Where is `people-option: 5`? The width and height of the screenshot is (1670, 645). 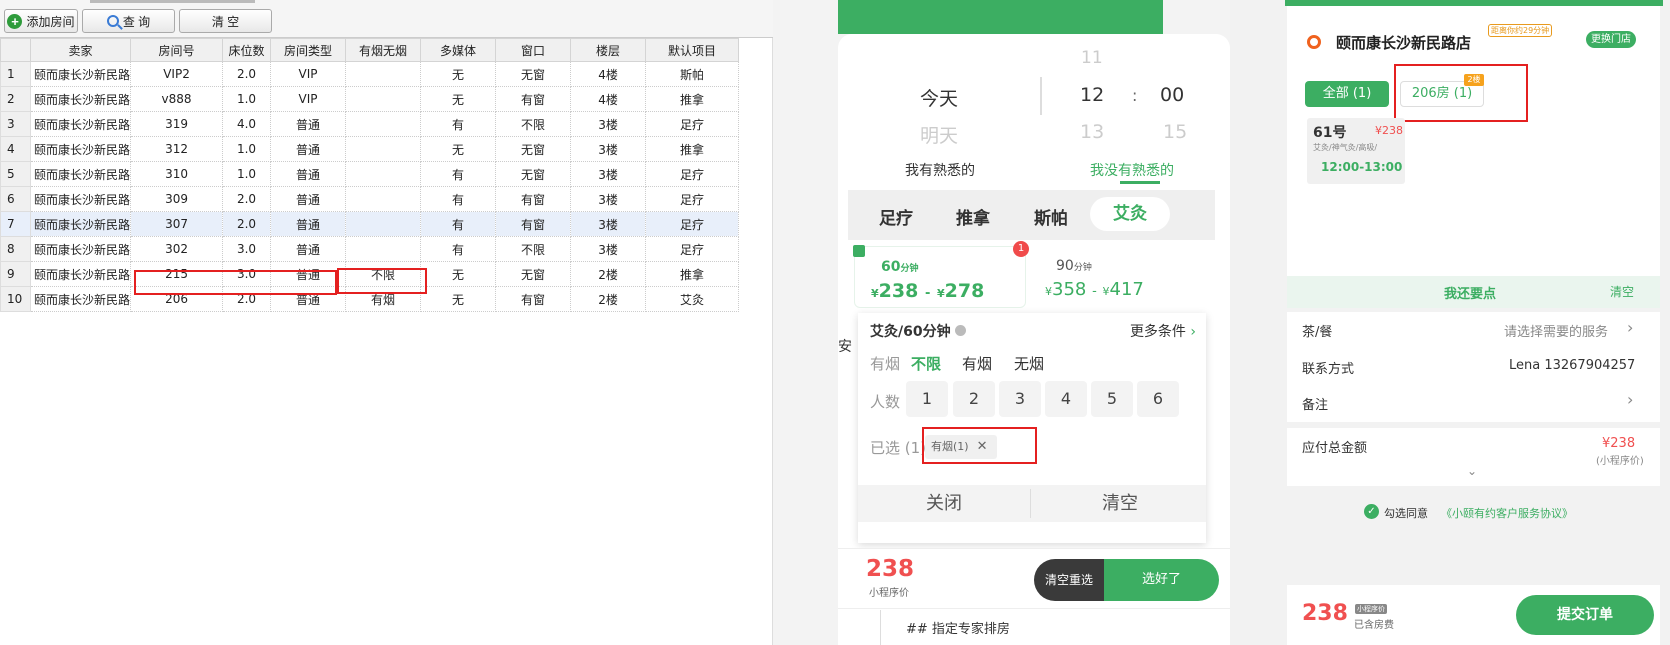 people-option: 5 is located at coordinates (1112, 399).